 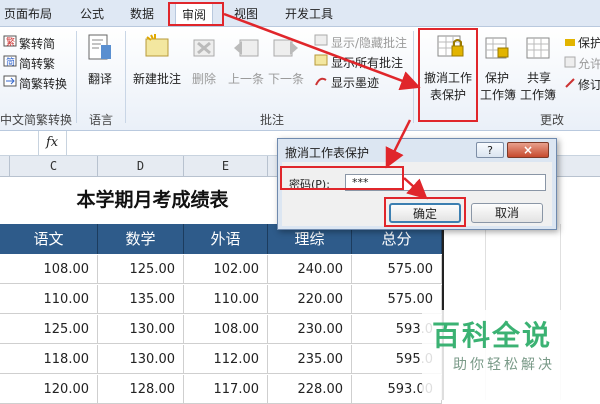 I want to click on conversion-icon, so click(x=10, y=82).